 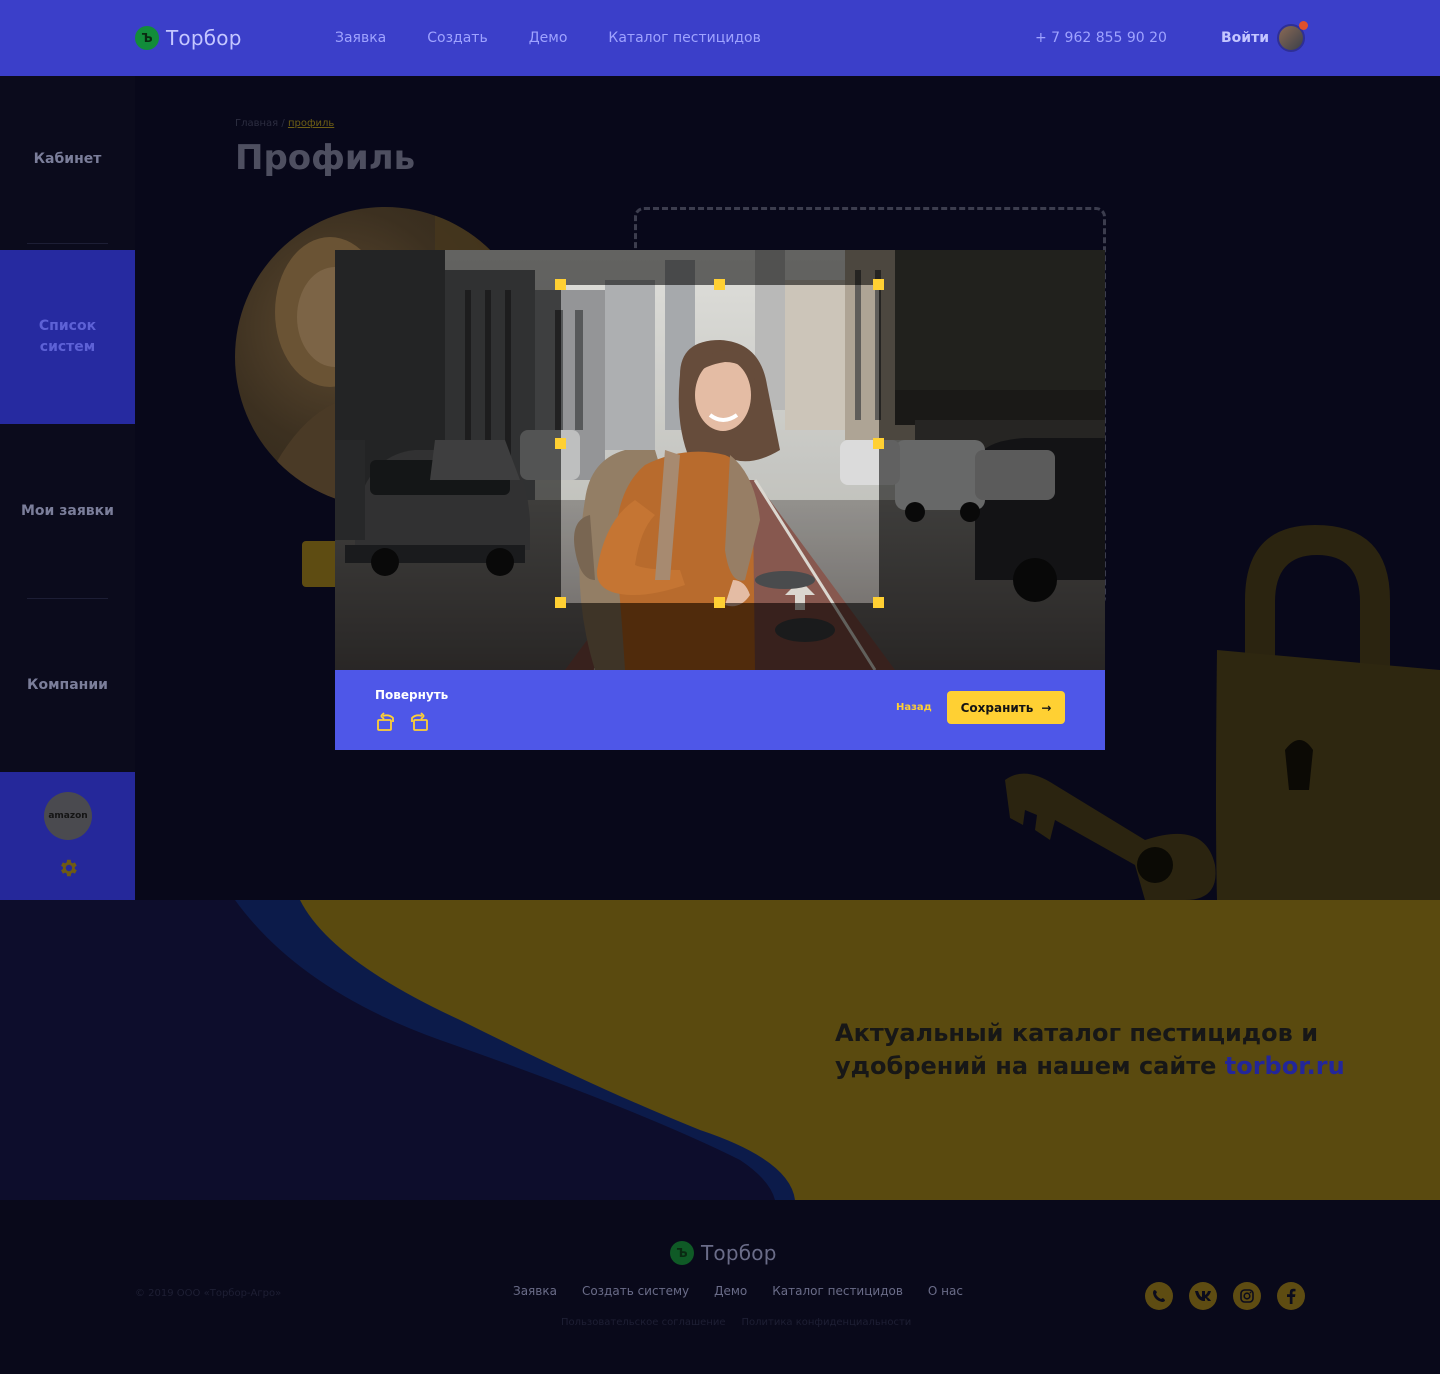 I want to click on page-title: Профиль, so click(x=325, y=158).